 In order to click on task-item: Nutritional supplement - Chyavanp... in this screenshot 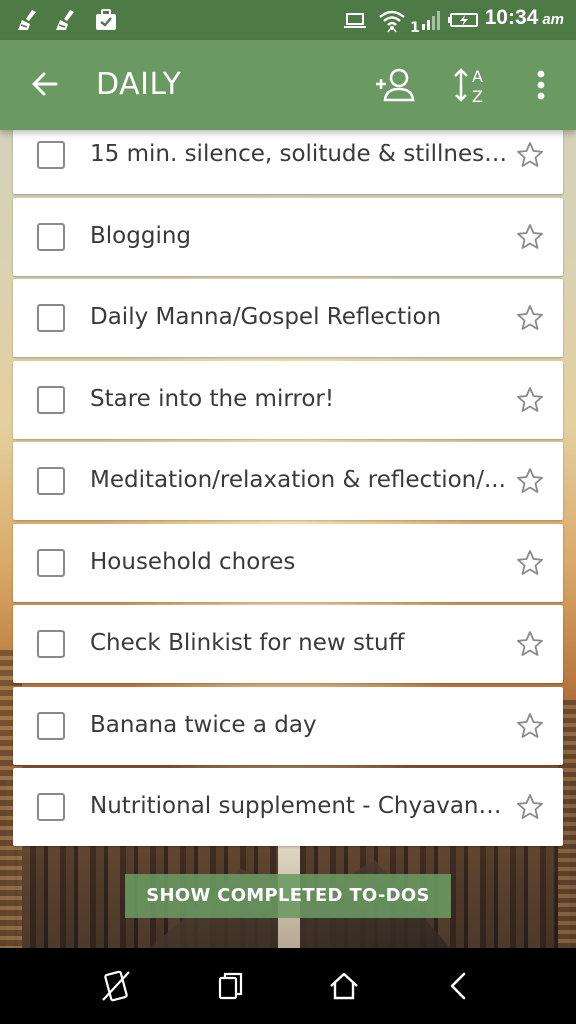, I will do `click(288, 807)`.